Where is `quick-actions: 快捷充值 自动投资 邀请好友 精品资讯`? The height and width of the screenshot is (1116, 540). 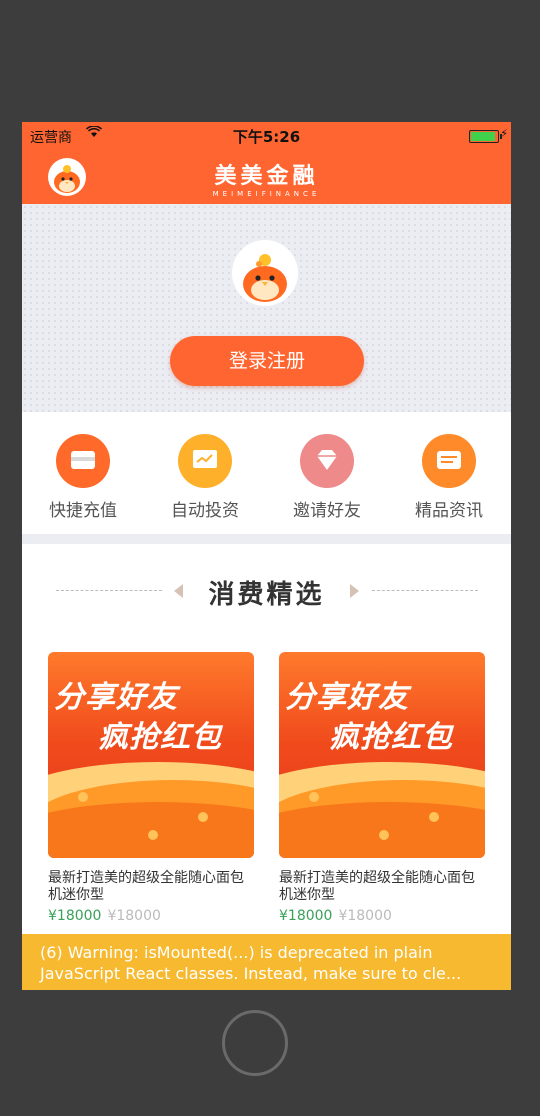 quick-actions: 快捷充值 自动投资 邀请好友 精品资讯 is located at coordinates (266, 473).